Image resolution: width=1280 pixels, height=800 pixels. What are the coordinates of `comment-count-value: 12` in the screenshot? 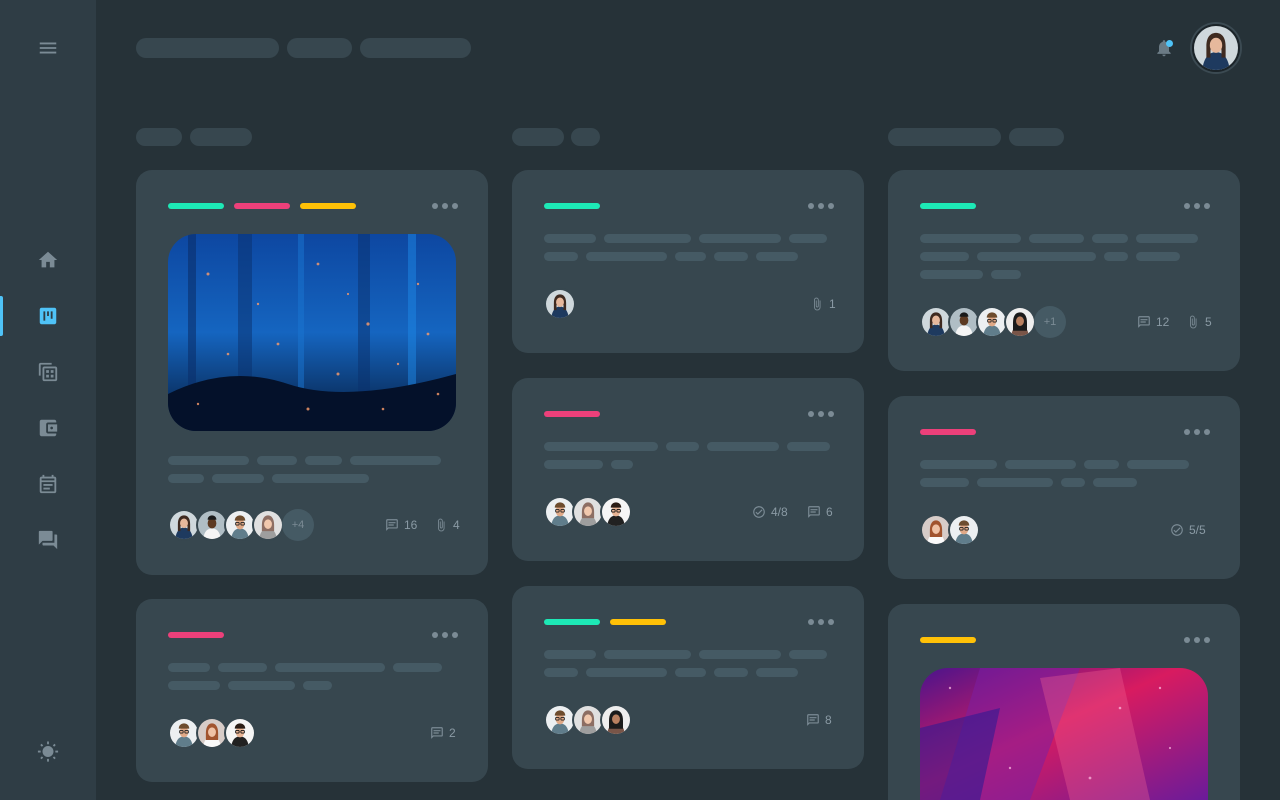 It's located at (1163, 322).